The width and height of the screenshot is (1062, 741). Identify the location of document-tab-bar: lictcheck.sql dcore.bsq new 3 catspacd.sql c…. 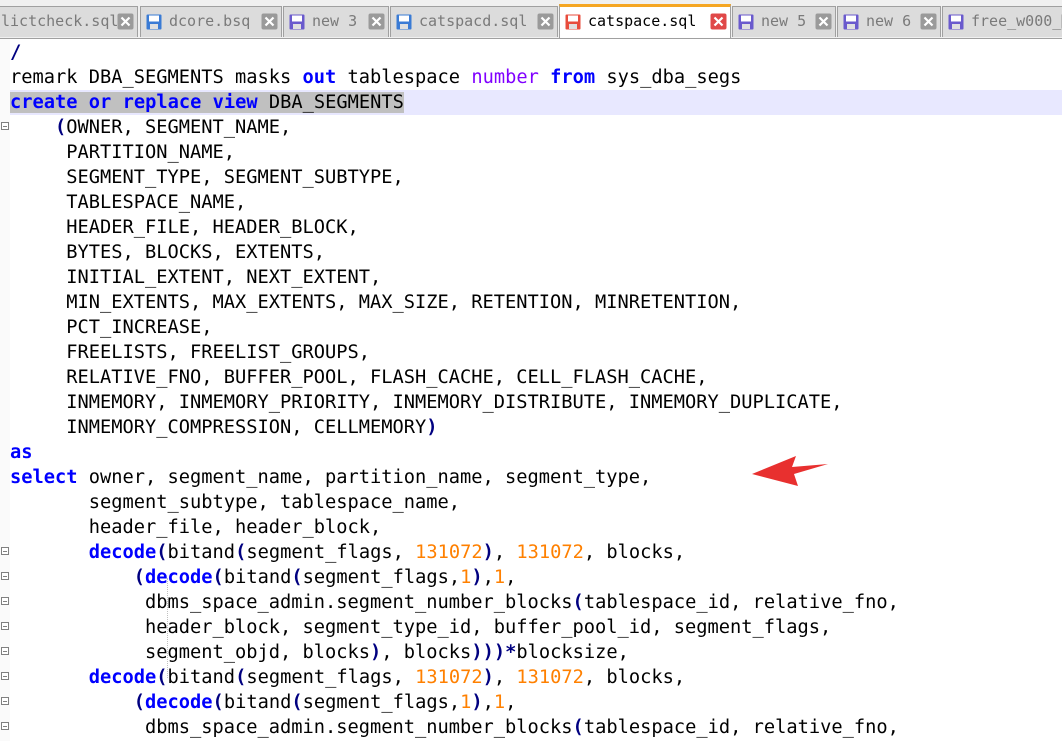
(531, 19).